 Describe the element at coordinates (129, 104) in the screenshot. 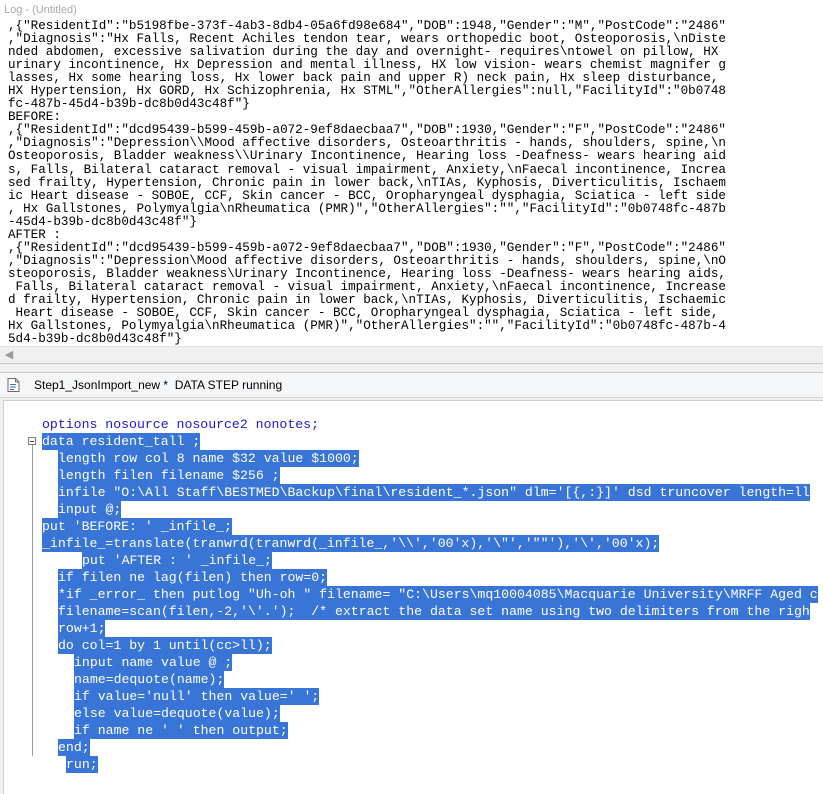

I see `log-line: fc-487b-45d4-b39b-dc8b0d43c48f"}` at that location.